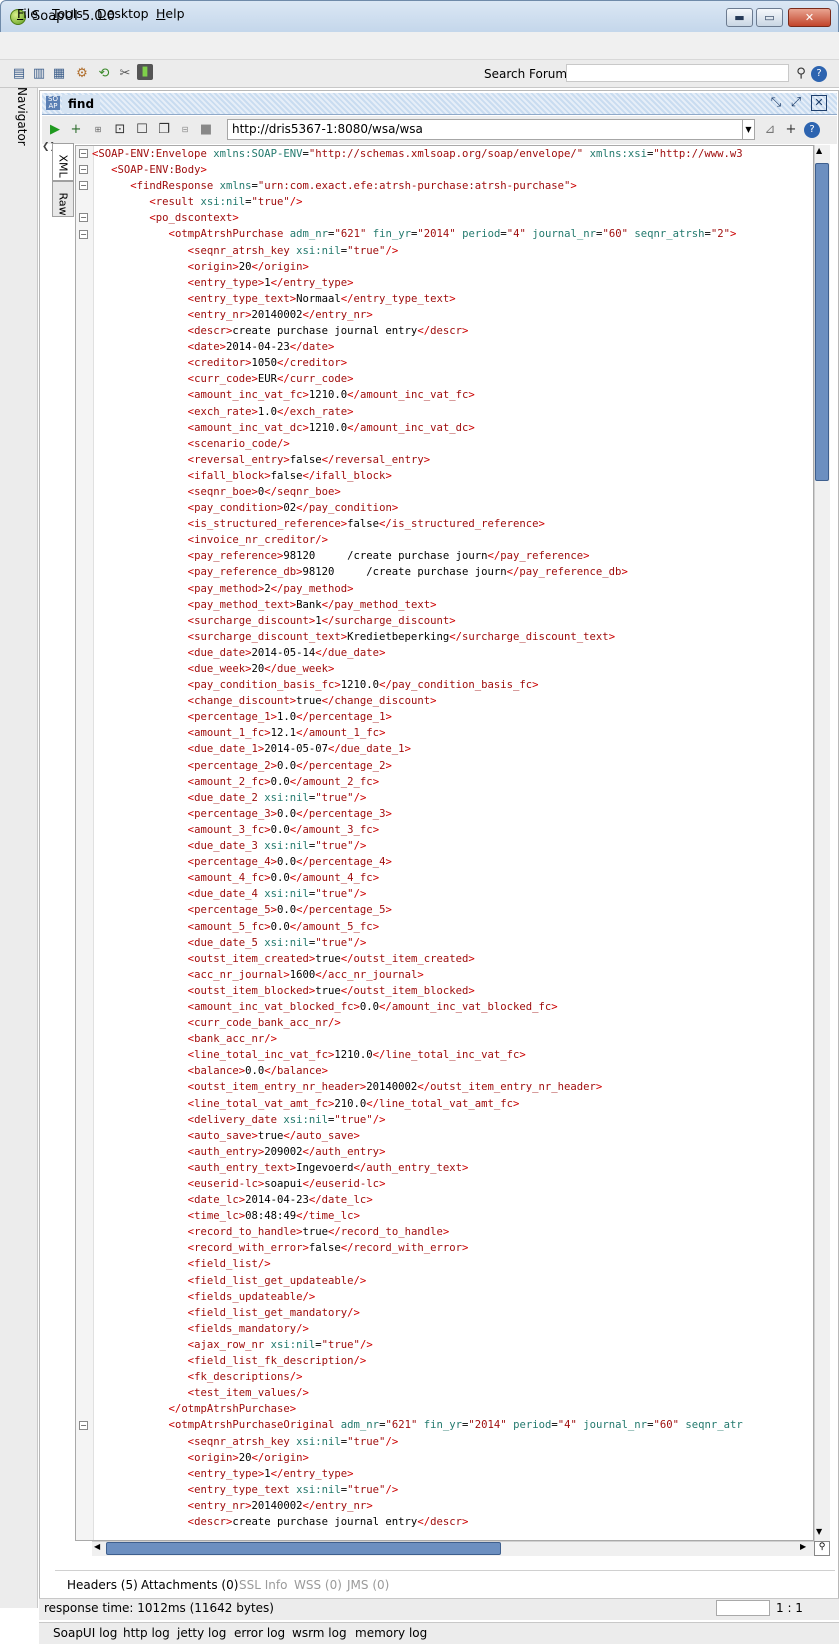  Describe the element at coordinates (451, 878) in the screenshot. I see `code-line: <amount_4_fc>0.0</amount_4_fc>` at that location.